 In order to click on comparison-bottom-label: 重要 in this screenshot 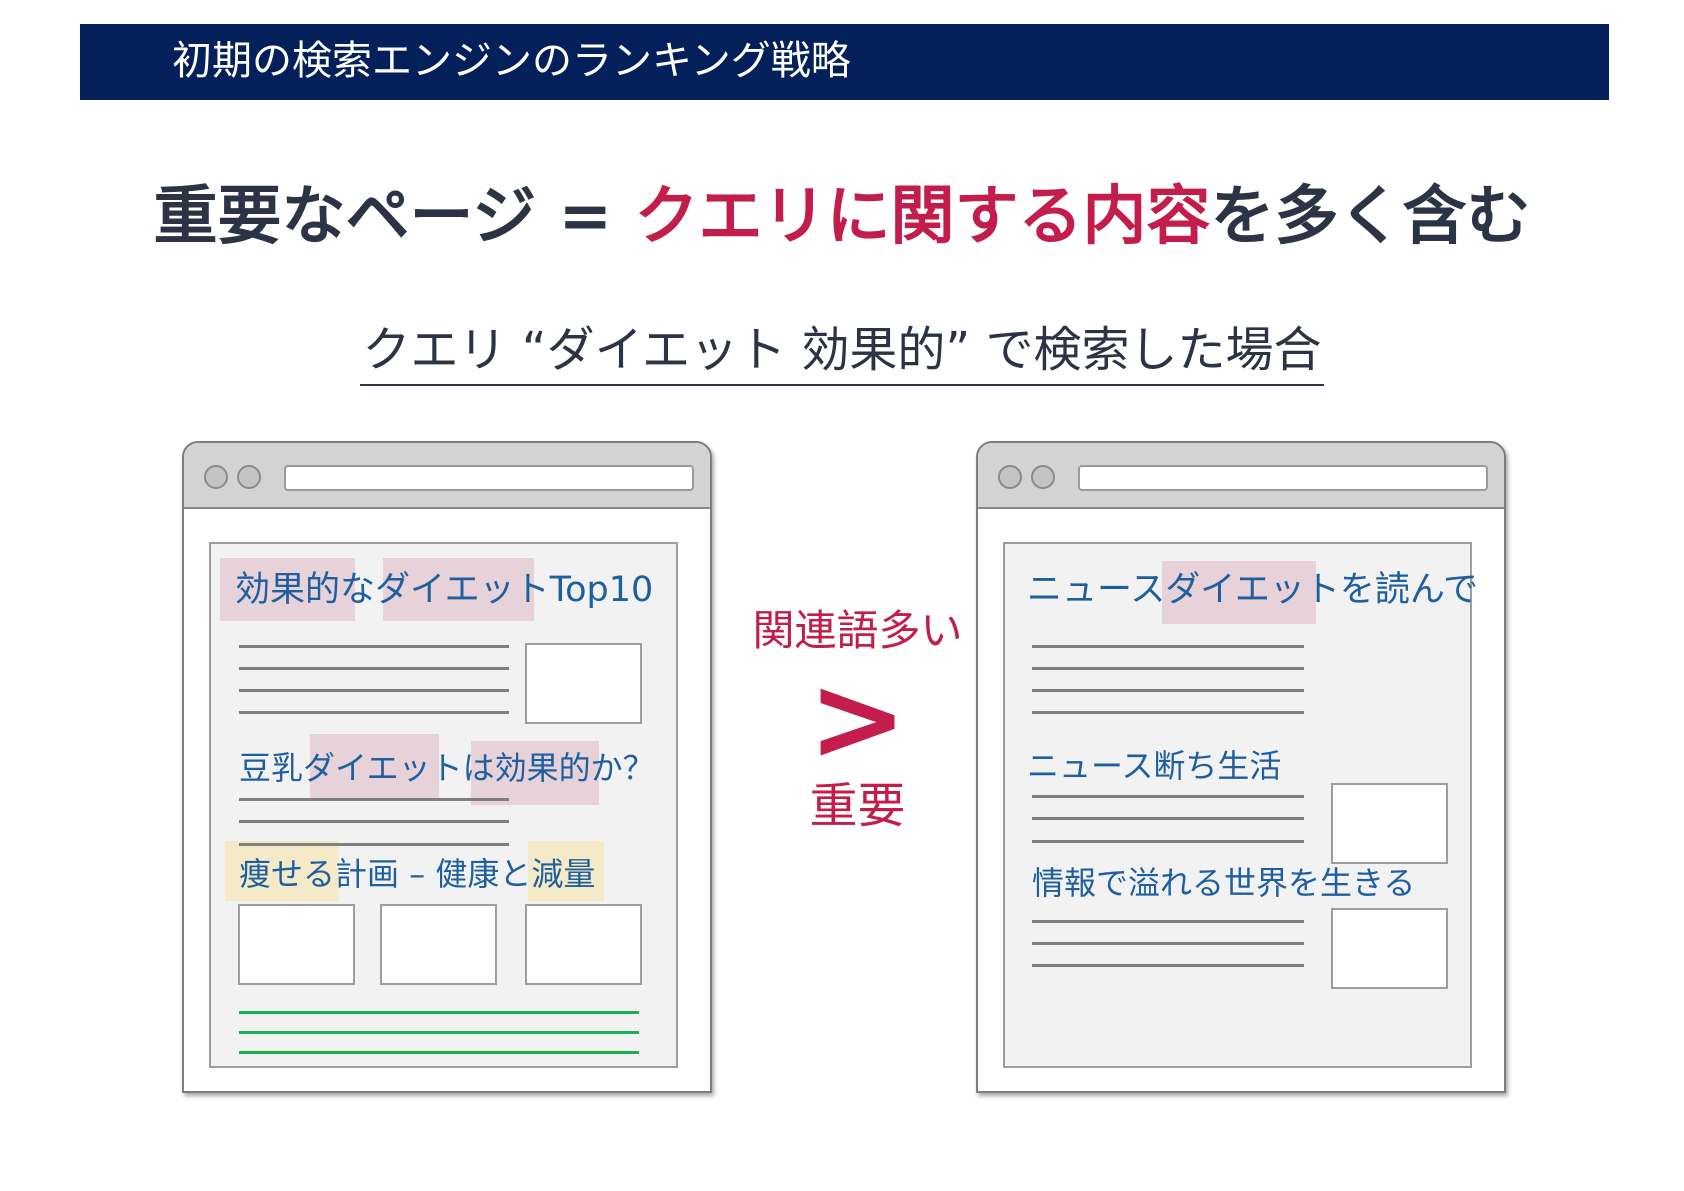, I will do `click(857, 806)`.